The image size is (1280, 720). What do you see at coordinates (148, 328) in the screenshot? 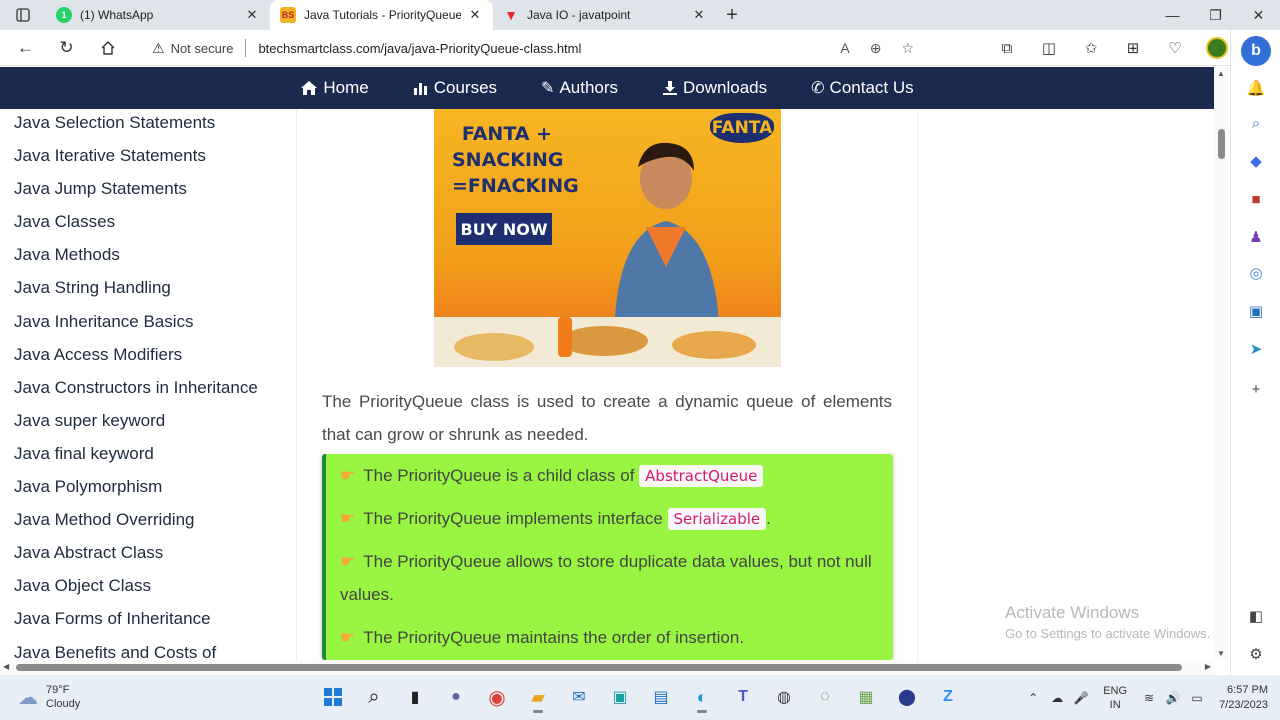
I see `sidebar-item: Java Inheritance Basics` at bounding box center [148, 328].